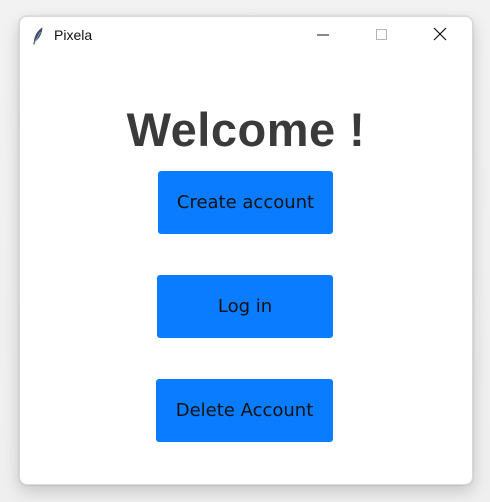  What do you see at coordinates (246, 129) in the screenshot?
I see `welcome-heading: Welcome !` at bounding box center [246, 129].